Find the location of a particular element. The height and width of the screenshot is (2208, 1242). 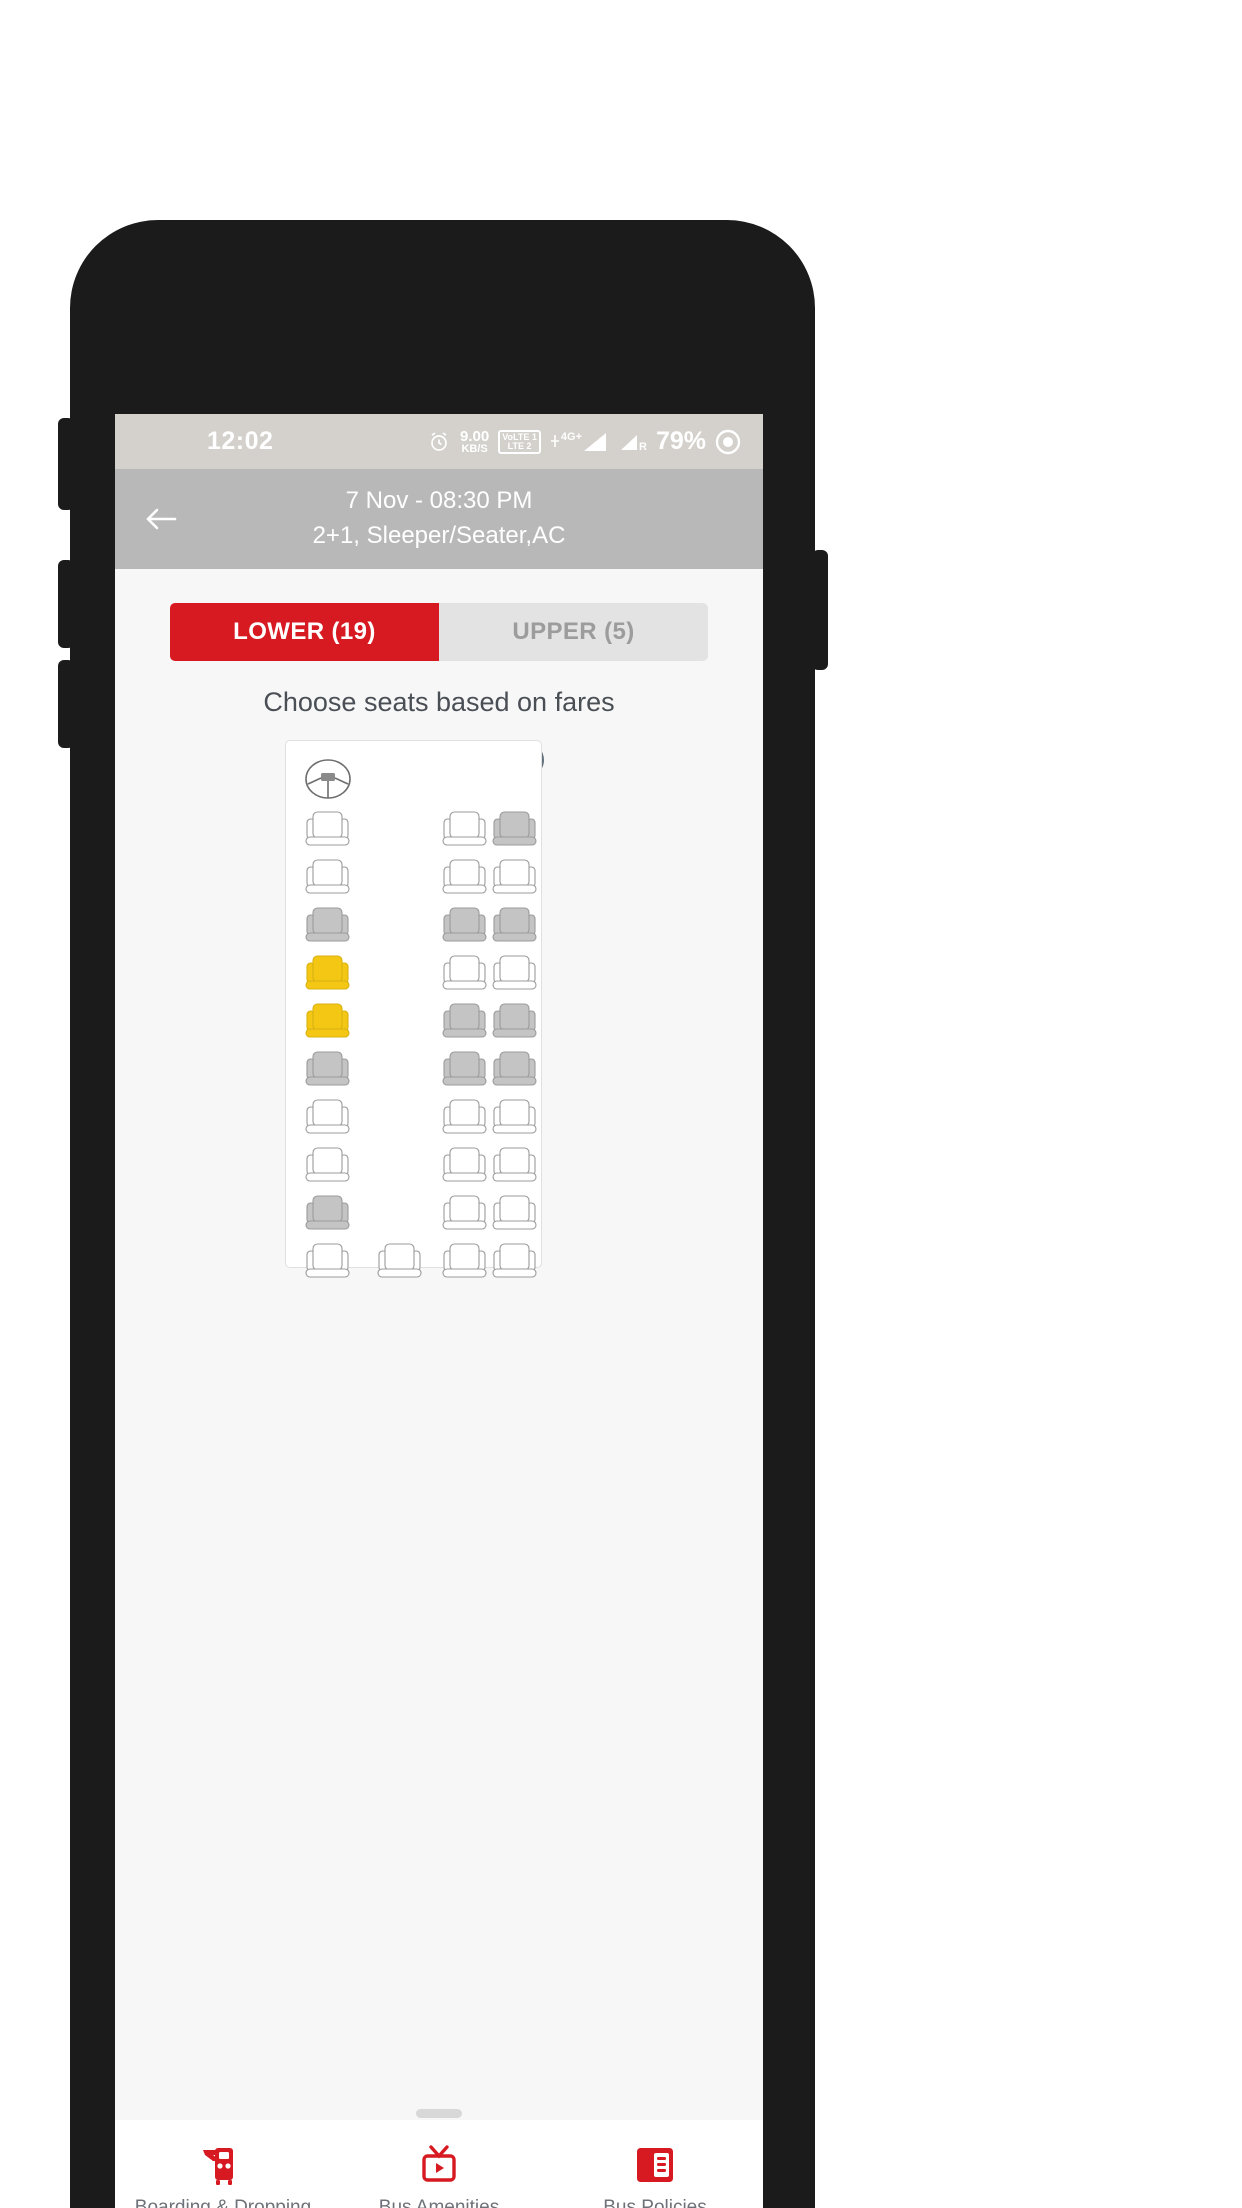

nav-label-bus-policies: Bus Policies is located at coordinates (655, 2202).